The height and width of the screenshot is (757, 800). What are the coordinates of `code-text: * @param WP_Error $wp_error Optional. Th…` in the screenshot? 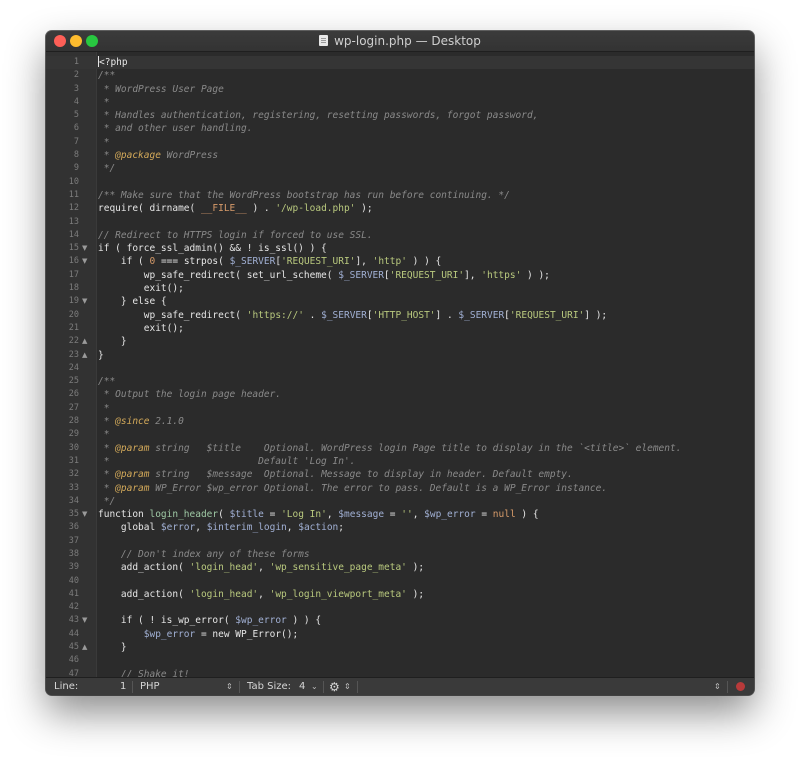 It's located at (352, 488).